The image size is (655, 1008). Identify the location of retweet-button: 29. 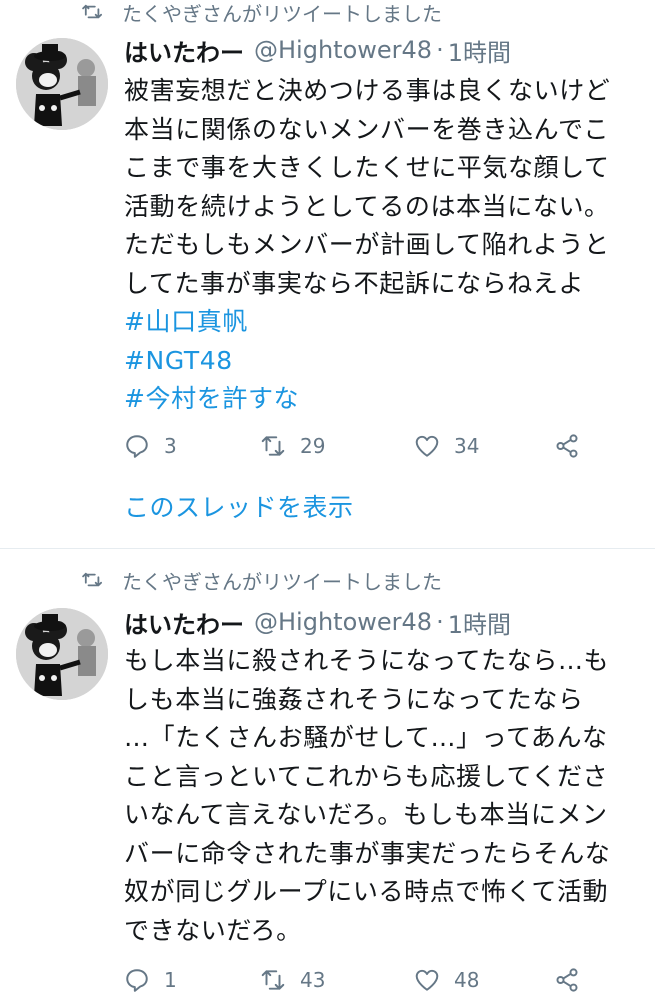
(292, 446).